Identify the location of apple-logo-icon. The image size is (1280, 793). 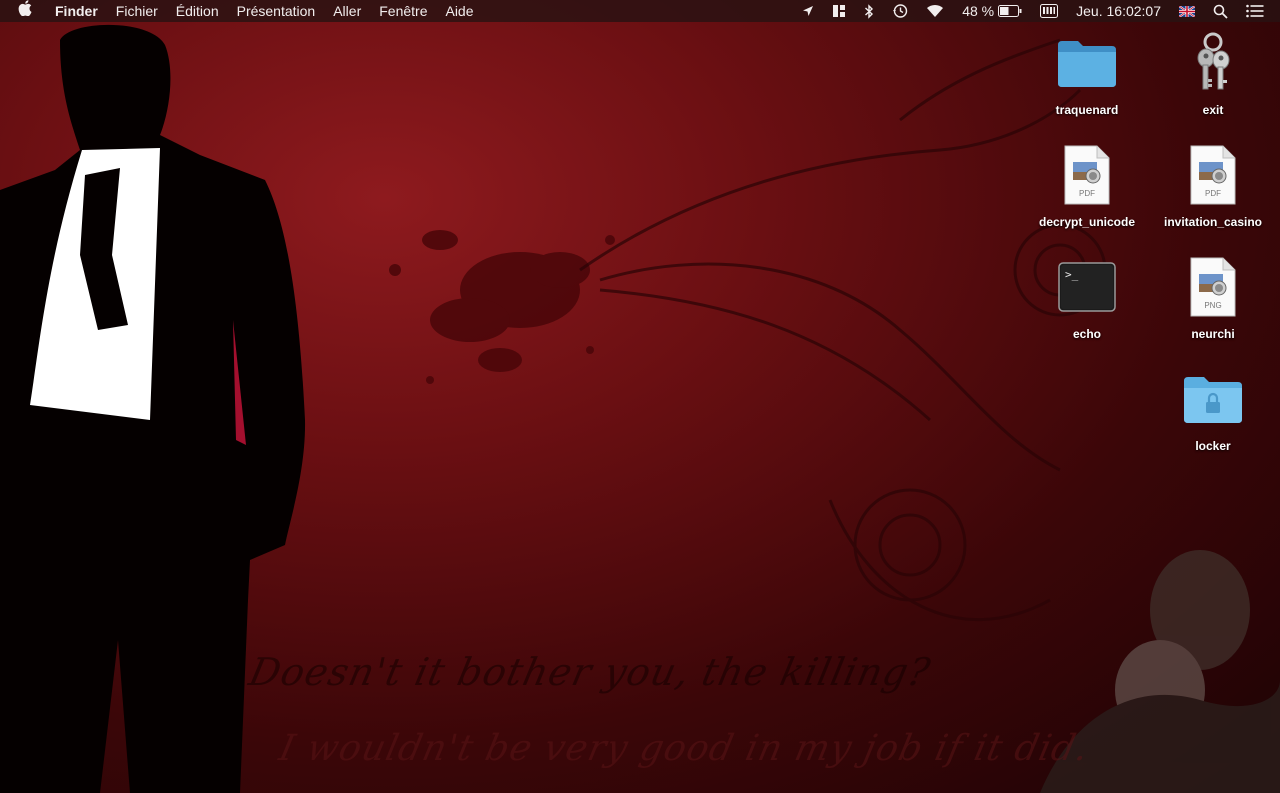
(23, 11).